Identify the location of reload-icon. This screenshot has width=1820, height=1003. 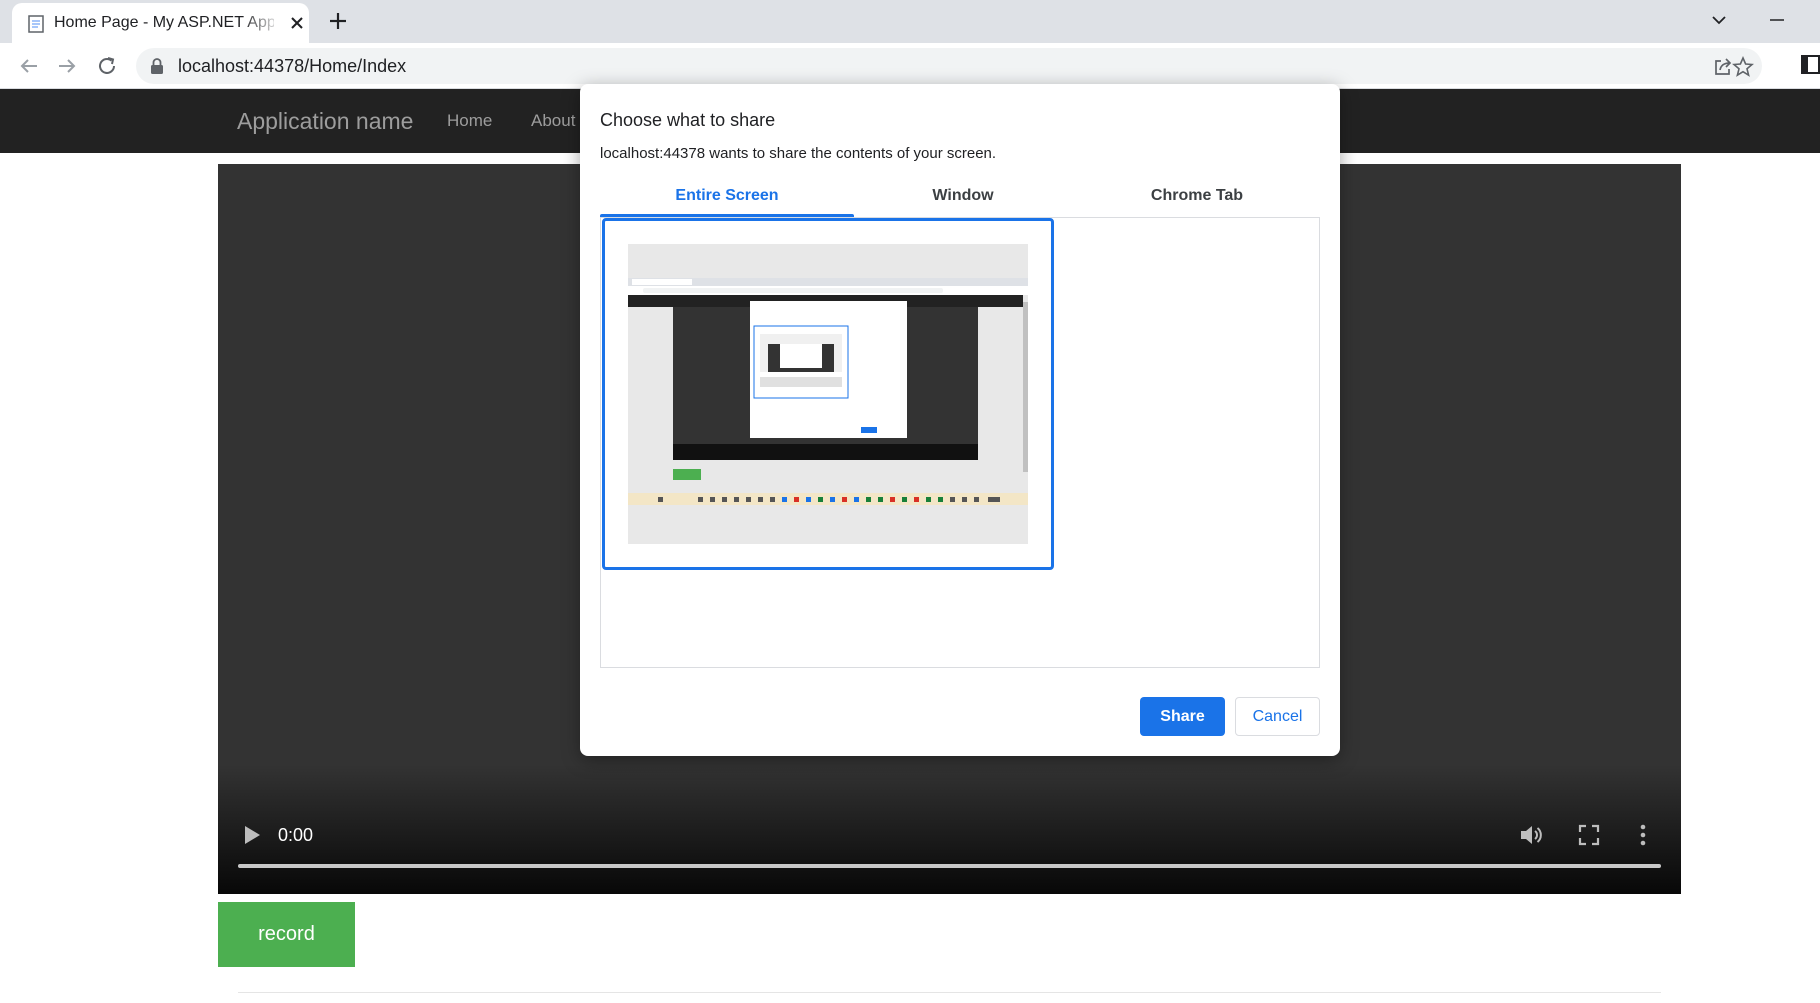
(107, 66).